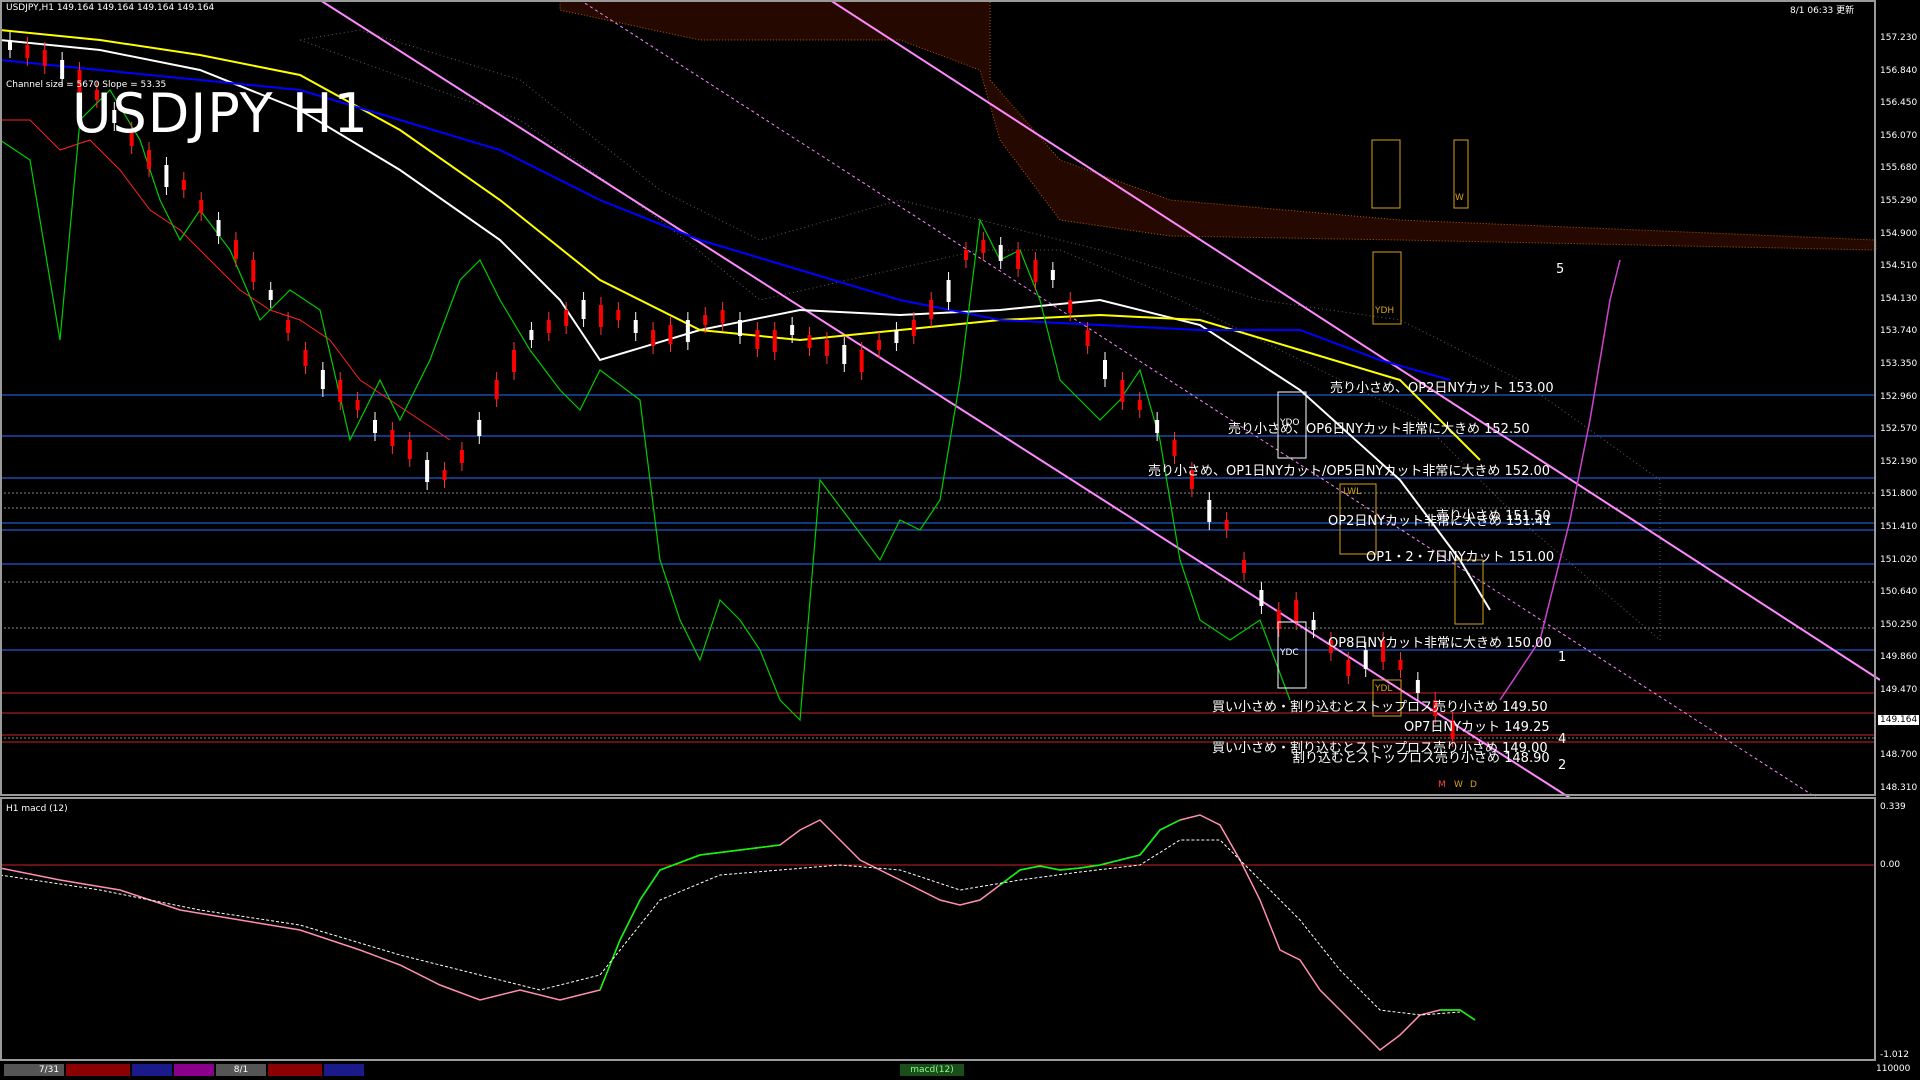  Describe the element at coordinates (1899, 624) in the screenshot. I see `price-axis-label: 150.250` at that location.